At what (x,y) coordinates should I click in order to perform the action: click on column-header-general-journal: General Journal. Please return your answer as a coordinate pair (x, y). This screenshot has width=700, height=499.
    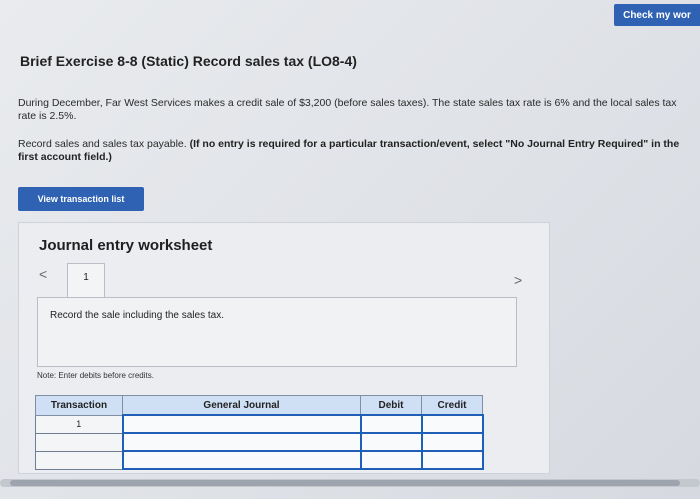
    Looking at the image, I should click on (241, 405).